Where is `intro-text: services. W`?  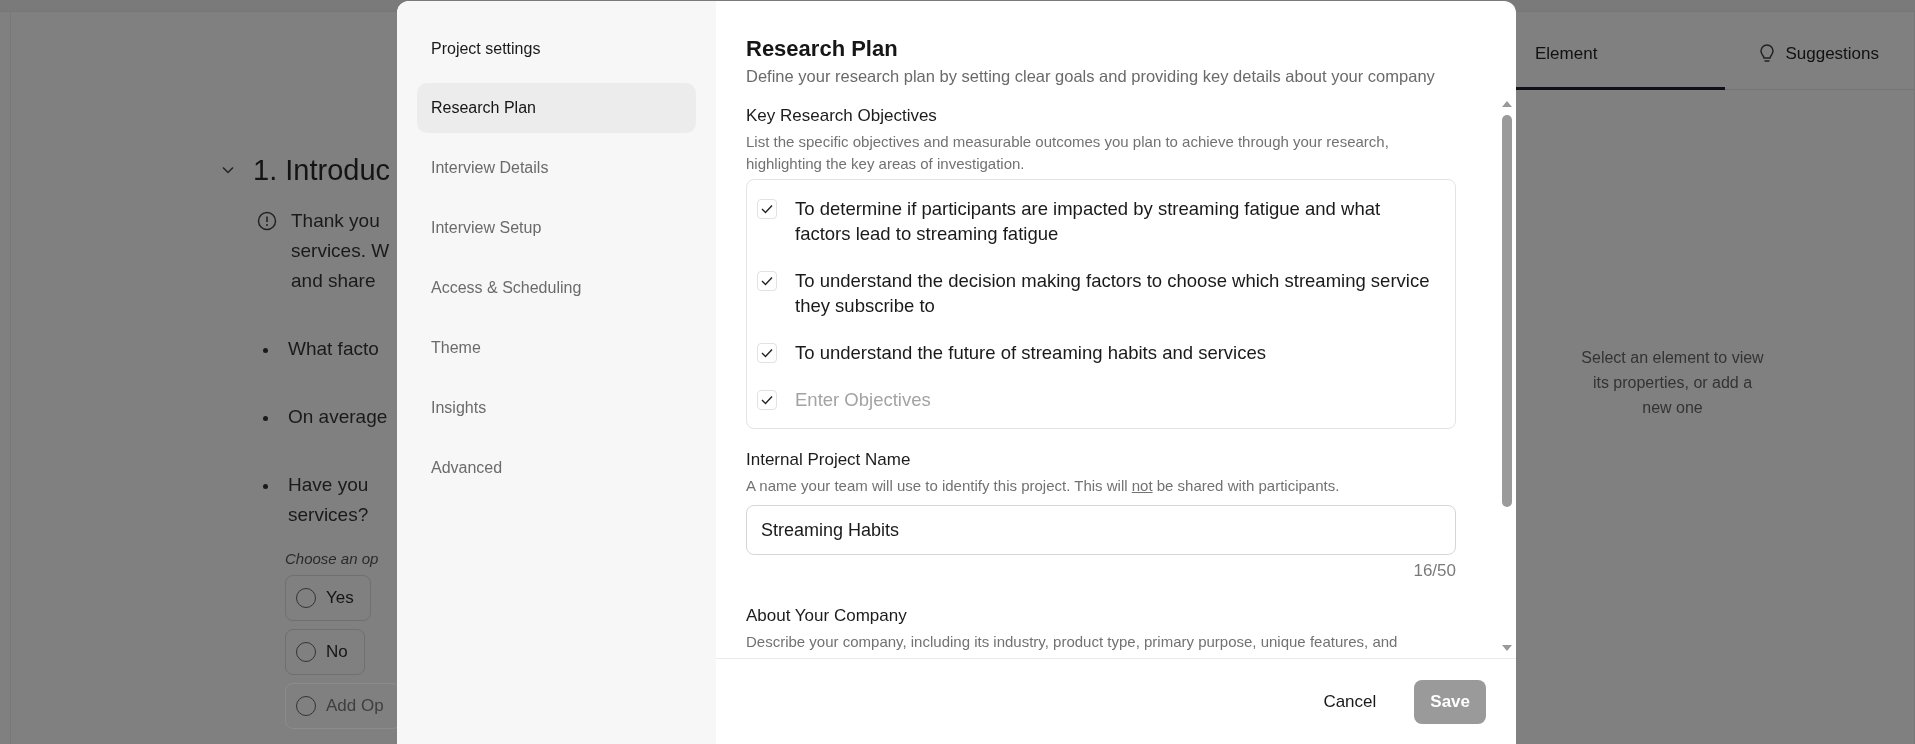
intro-text: services. W is located at coordinates (340, 251).